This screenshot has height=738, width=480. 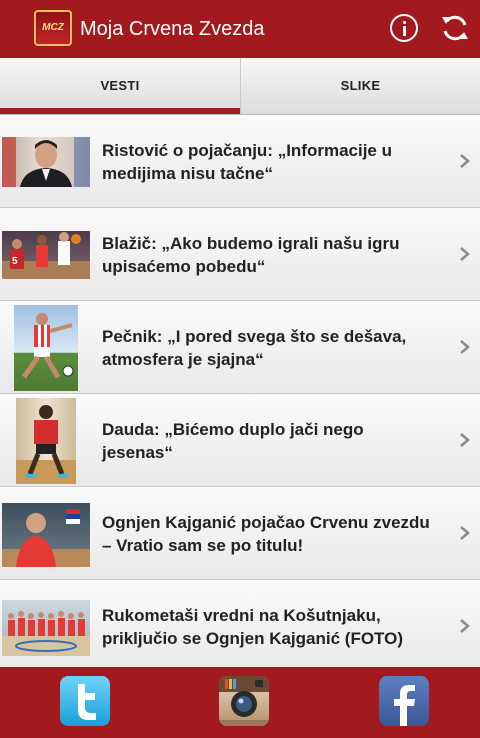 I want to click on news-thumbnail-man-portrait, so click(x=46, y=162).